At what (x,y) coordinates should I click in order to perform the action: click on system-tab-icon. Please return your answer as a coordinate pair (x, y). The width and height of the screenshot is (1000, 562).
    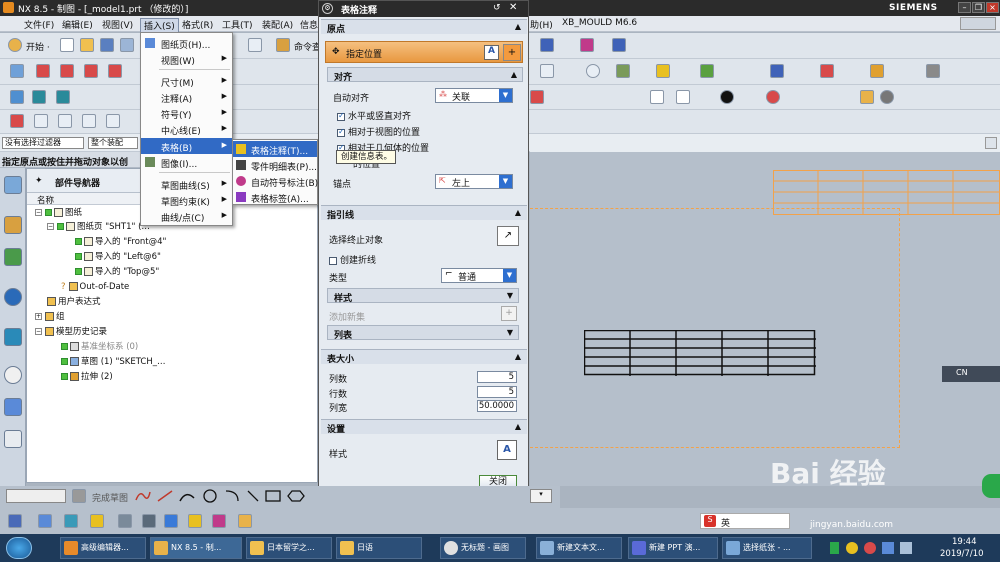
    Looking at the image, I should click on (13, 439).